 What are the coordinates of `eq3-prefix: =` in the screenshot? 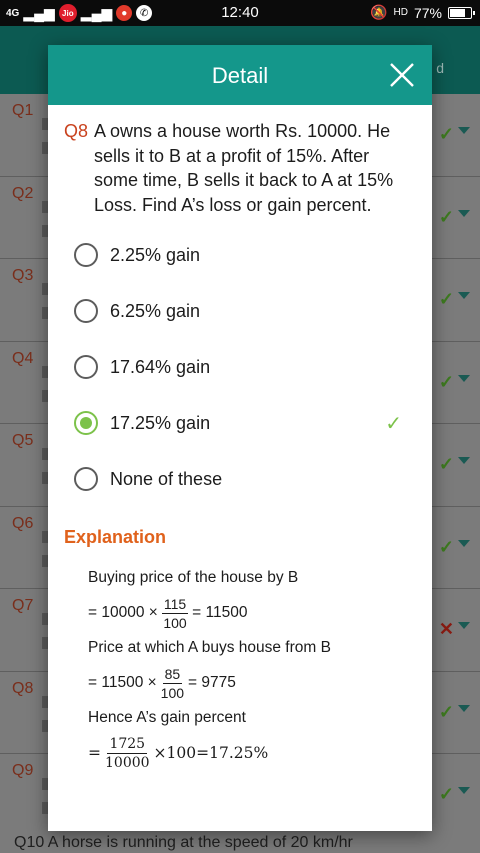 It's located at (94, 753).